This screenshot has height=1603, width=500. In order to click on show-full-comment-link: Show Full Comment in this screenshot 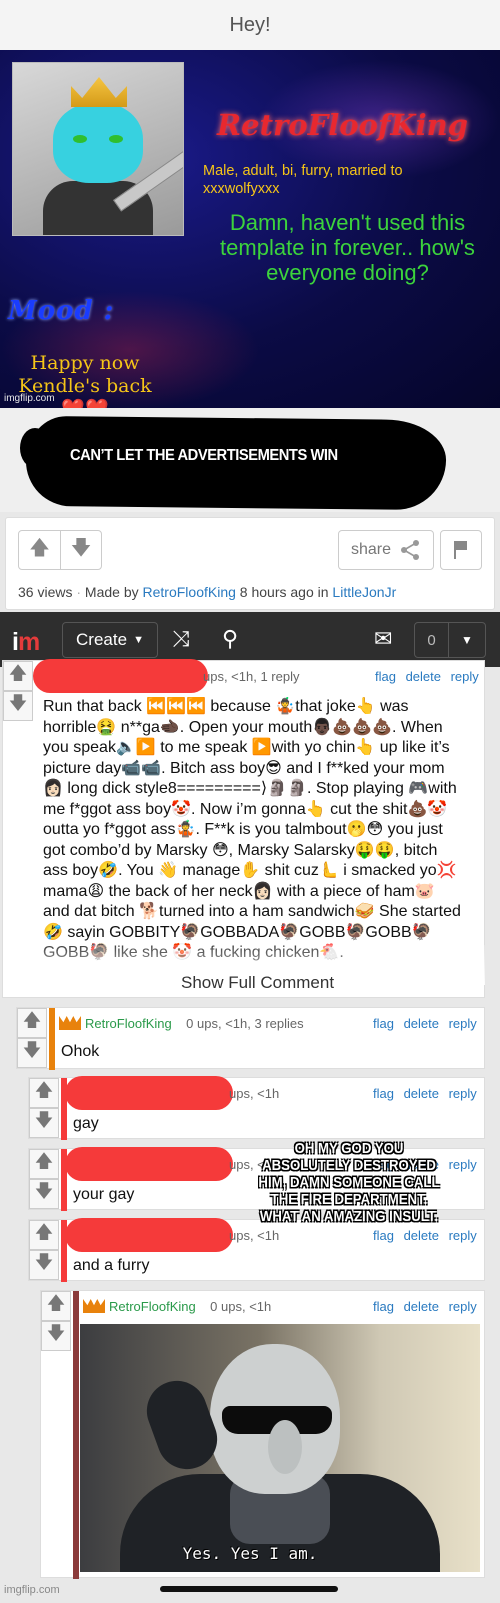, I will do `click(257, 983)`.